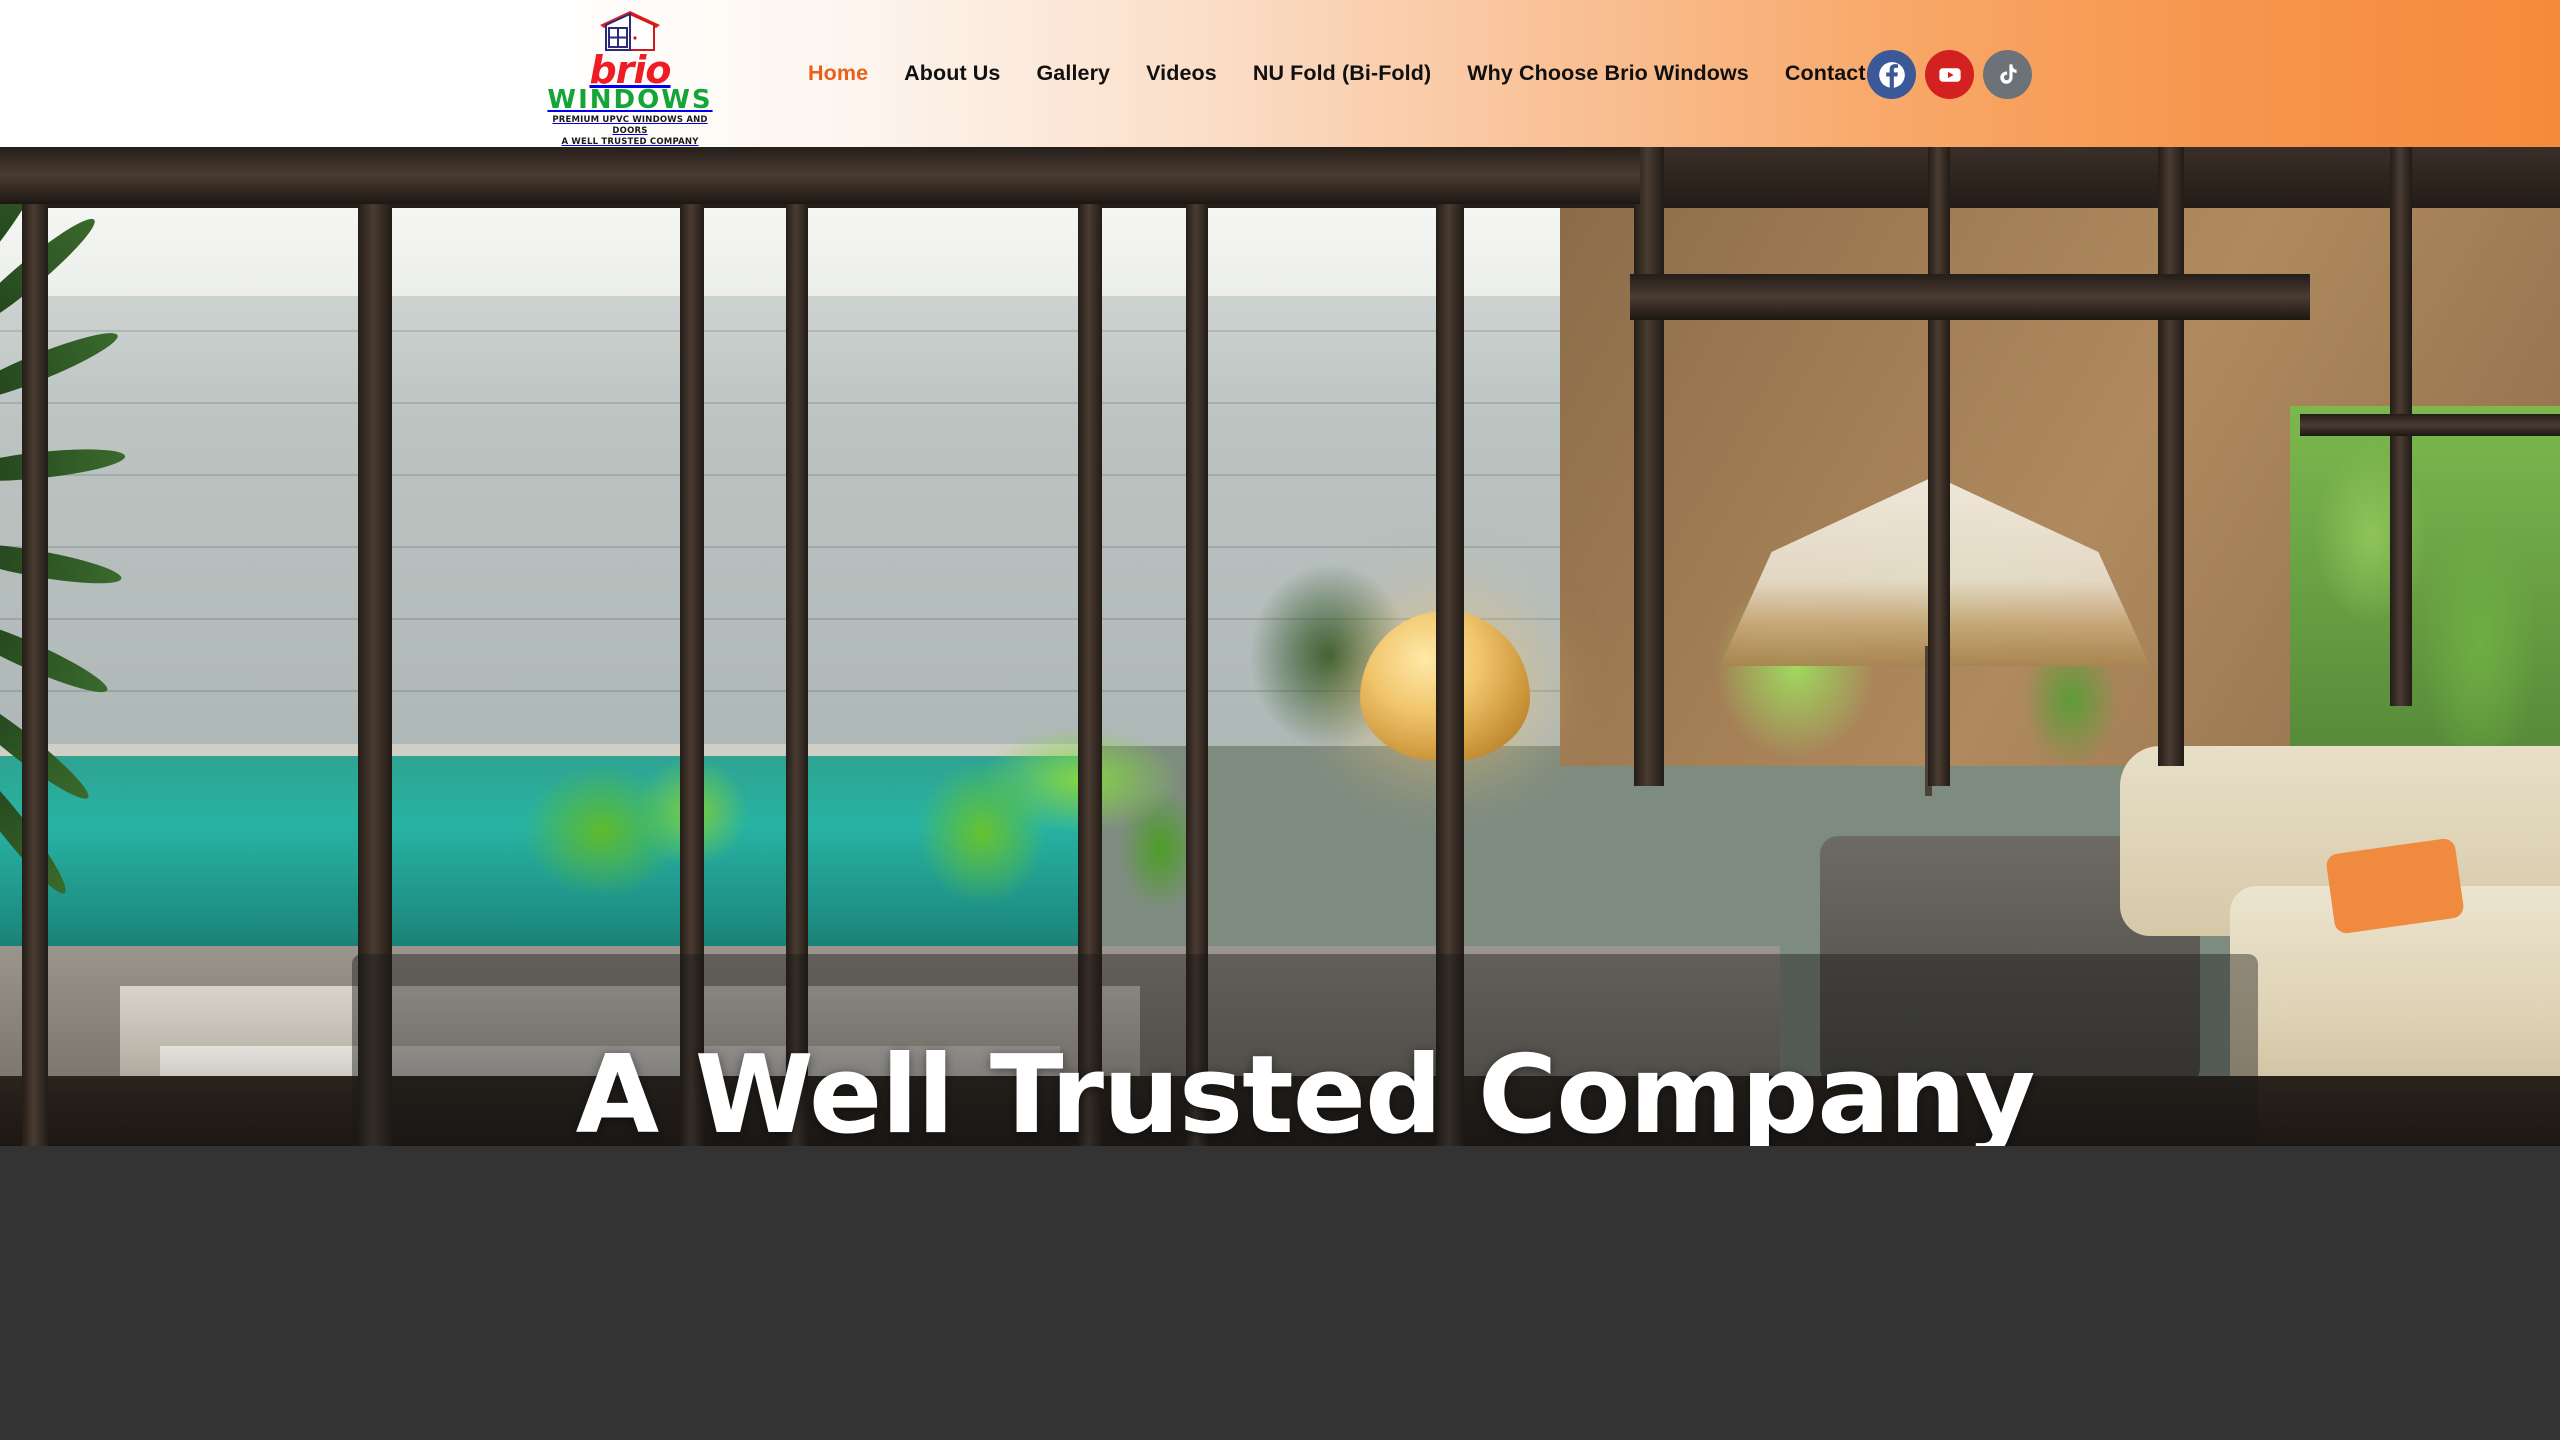 Image resolution: width=2560 pixels, height=1440 pixels. Describe the element at coordinates (1055, 821) in the screenshot. I see `foliage-centre` at that location.